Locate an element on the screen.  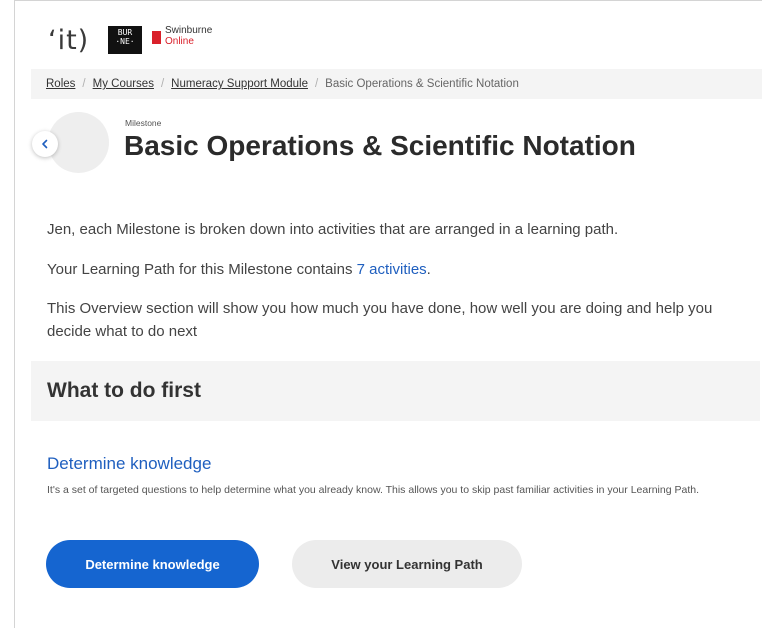
breadcrumb-current: Basic Operations & Scientific Notation is located at coordinates (422, 84).